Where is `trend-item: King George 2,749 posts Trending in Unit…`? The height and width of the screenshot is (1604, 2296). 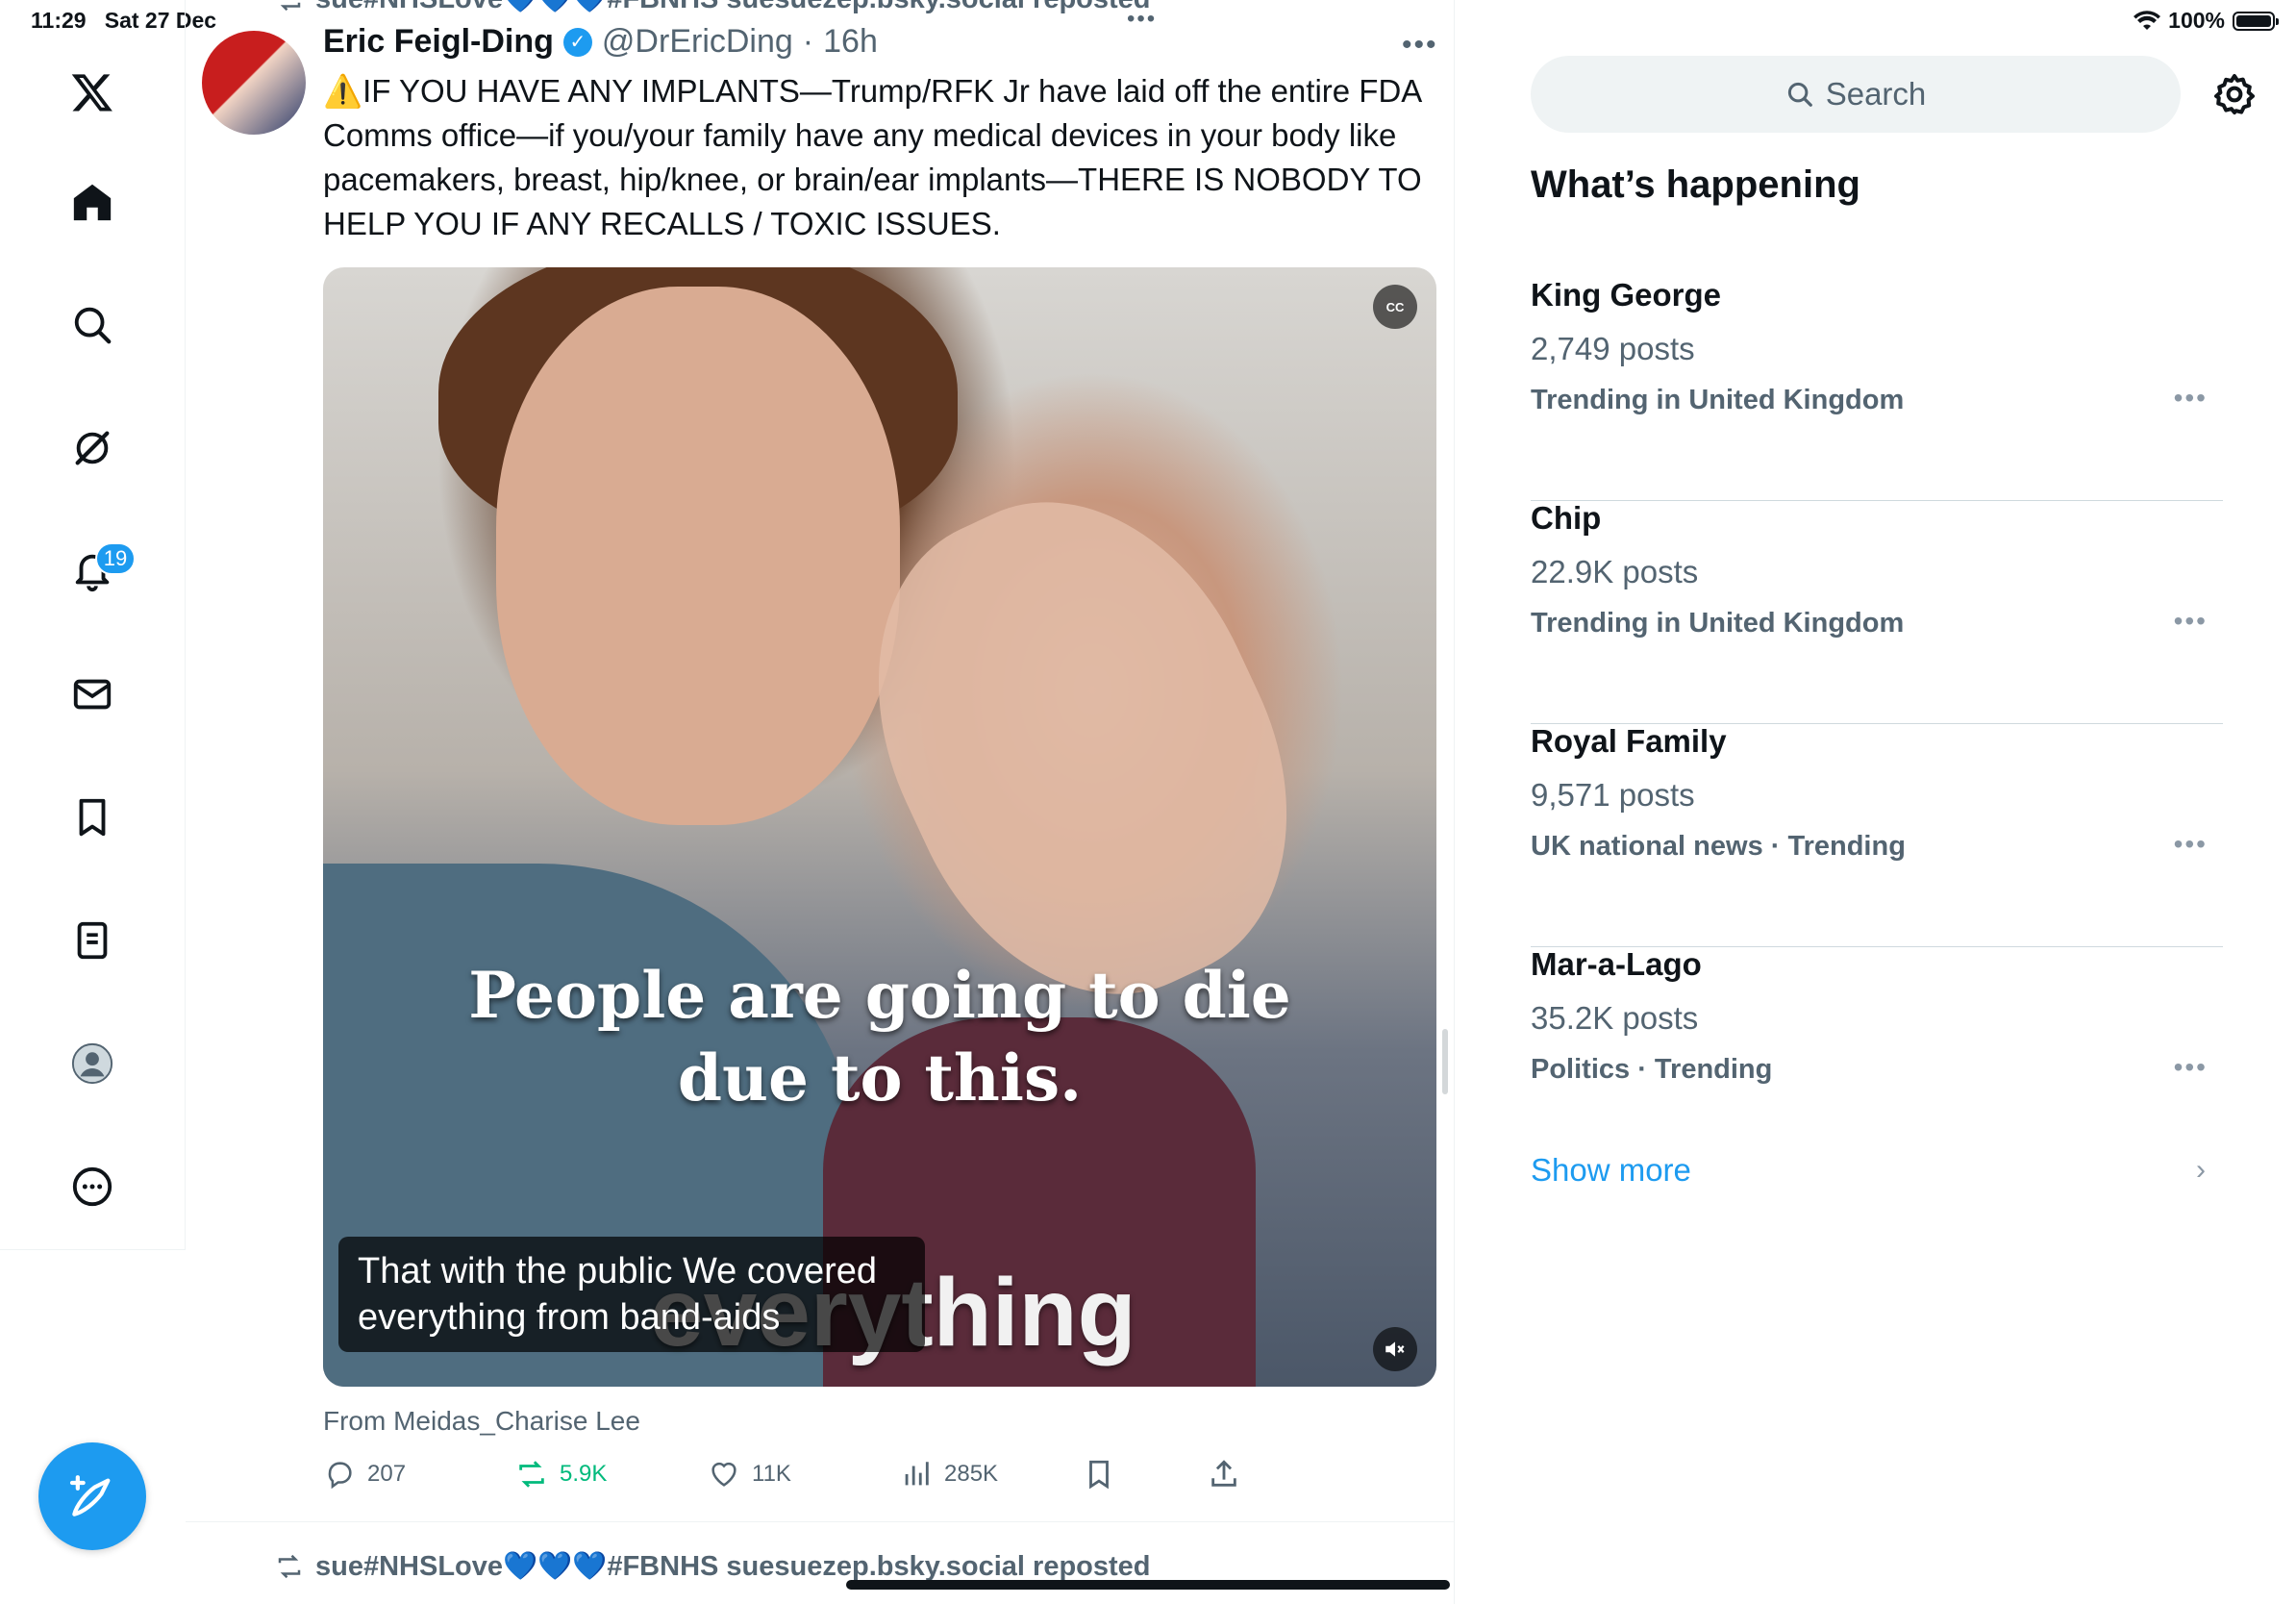 trend-item: King George 2,749 posts Trending in Unit… is located at coordinates (1877, 389).